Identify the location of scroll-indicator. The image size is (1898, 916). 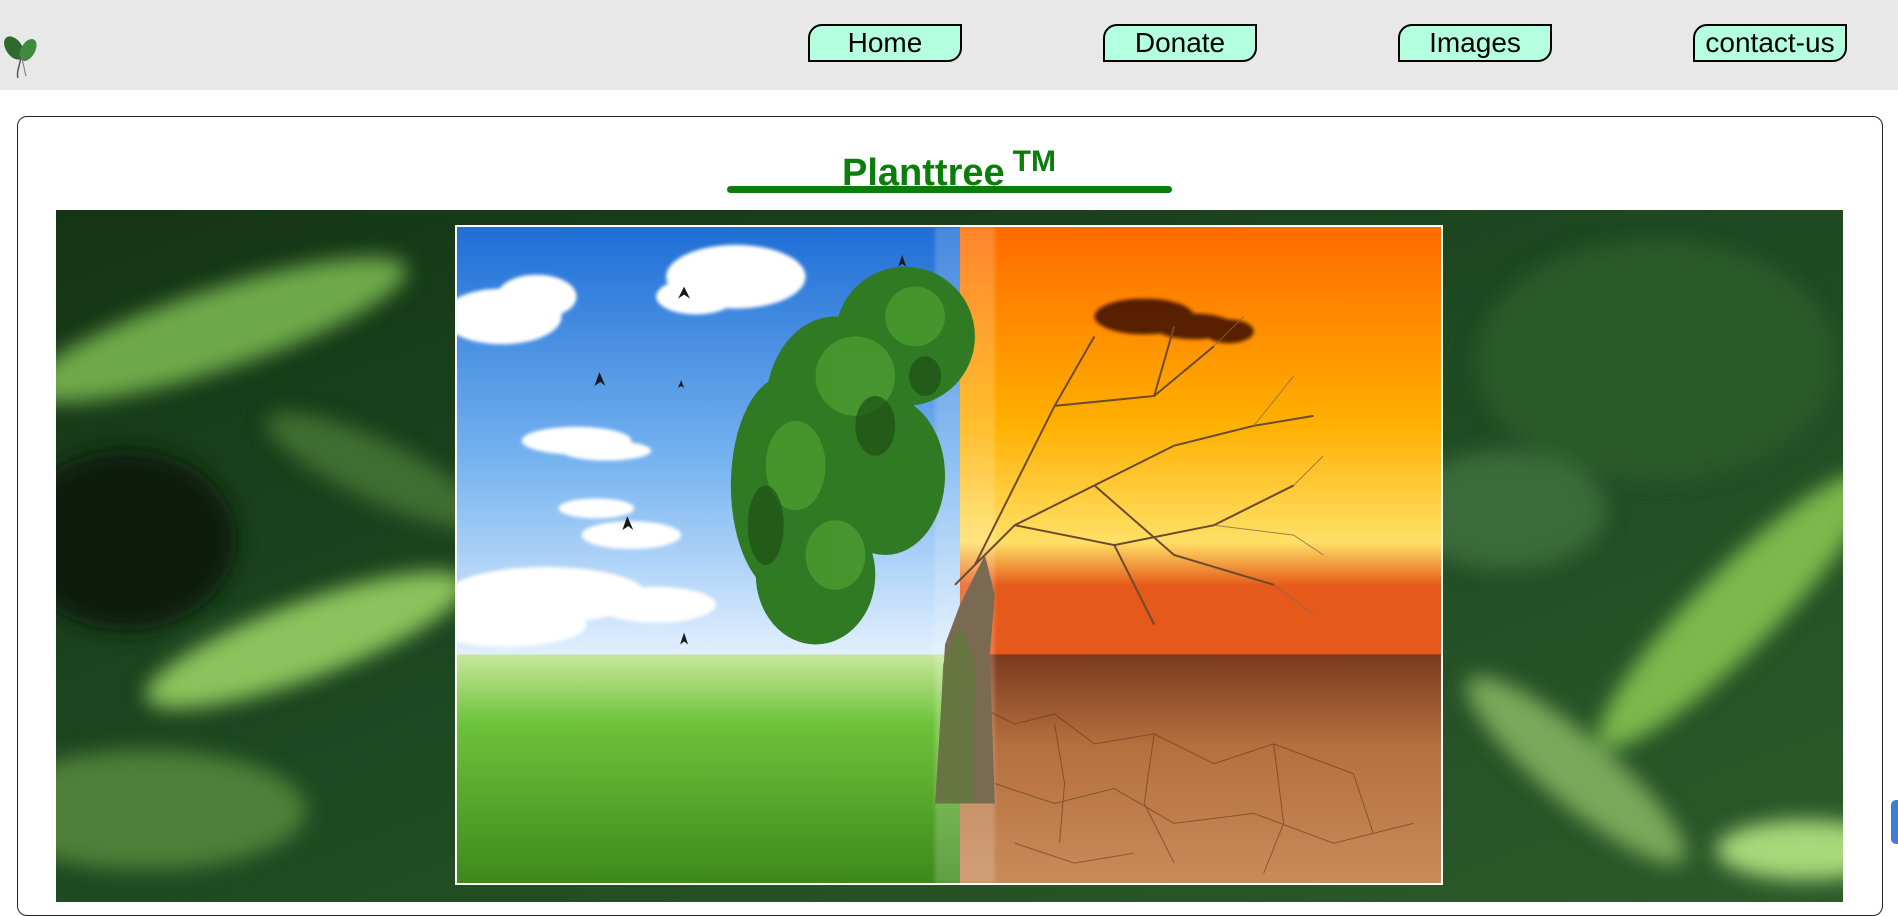
(1894, 822).